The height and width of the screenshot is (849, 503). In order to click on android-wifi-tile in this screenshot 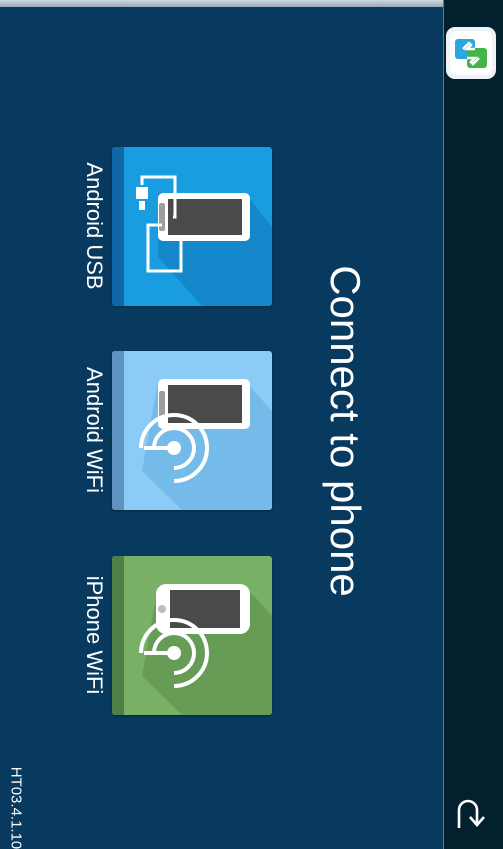, I will do `click(192, 430)`.